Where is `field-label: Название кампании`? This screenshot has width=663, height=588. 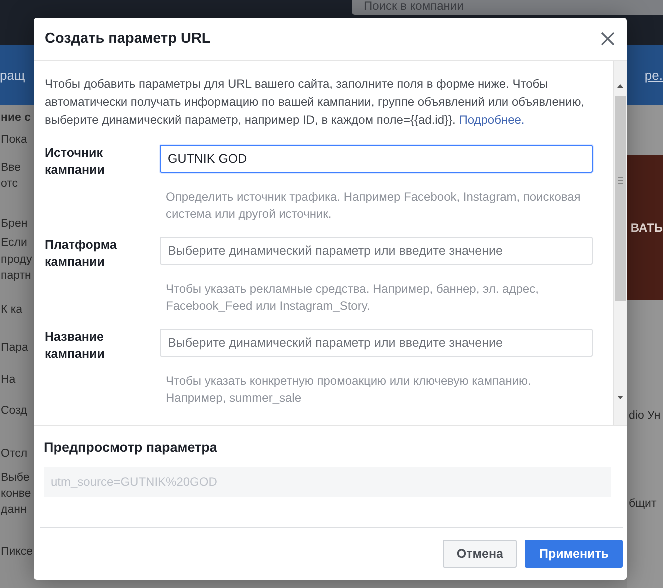
field-label: Название кампании is located at coordinates (75, 346).